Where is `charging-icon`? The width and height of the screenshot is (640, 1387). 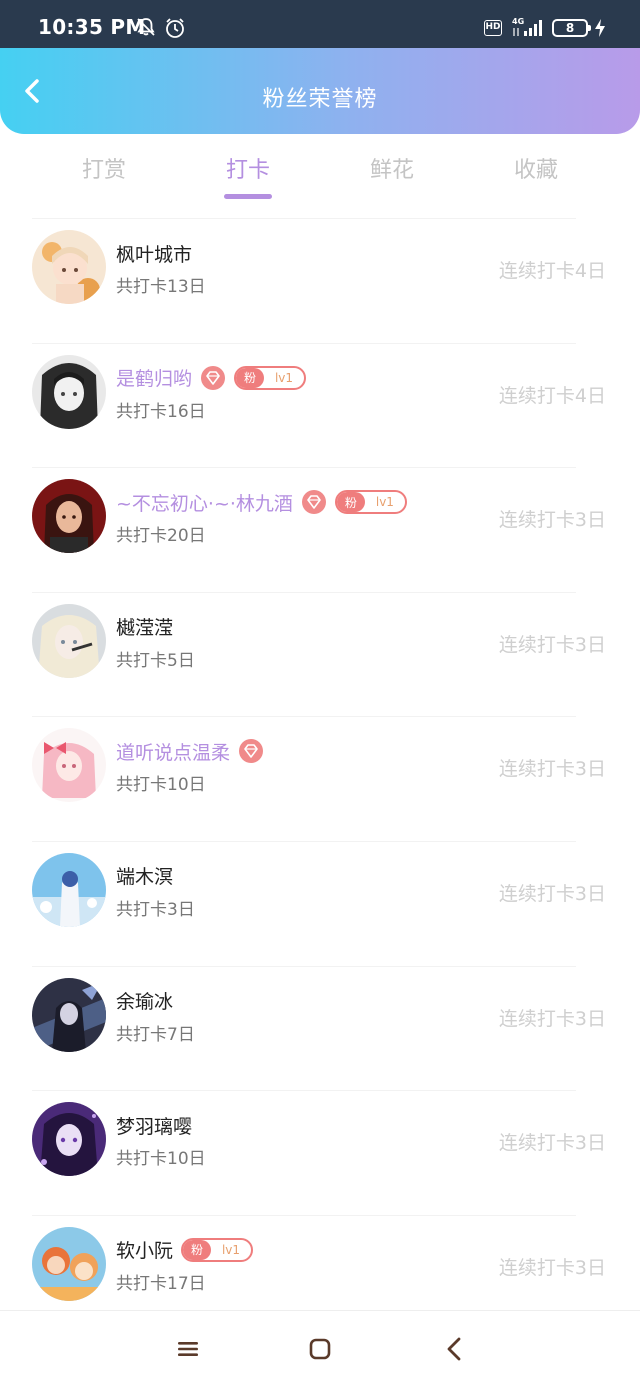
charging-icon is located at coordinates (600, 28).